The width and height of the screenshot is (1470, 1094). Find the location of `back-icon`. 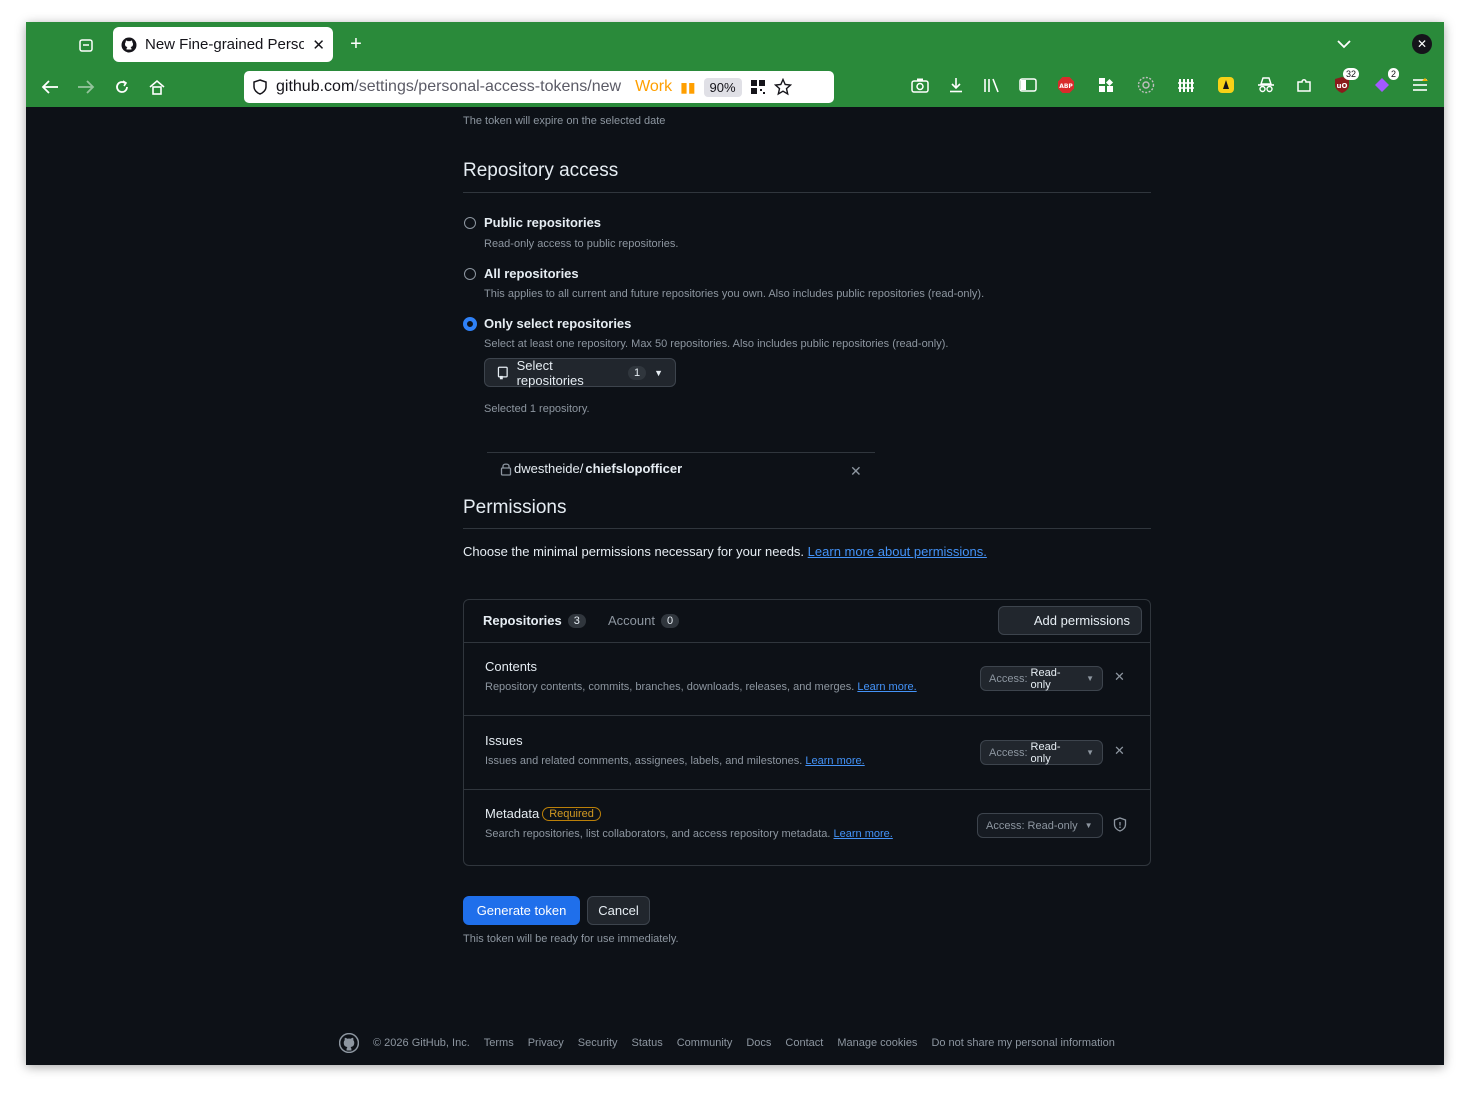

back-icon is located at coordinates (50, 87).